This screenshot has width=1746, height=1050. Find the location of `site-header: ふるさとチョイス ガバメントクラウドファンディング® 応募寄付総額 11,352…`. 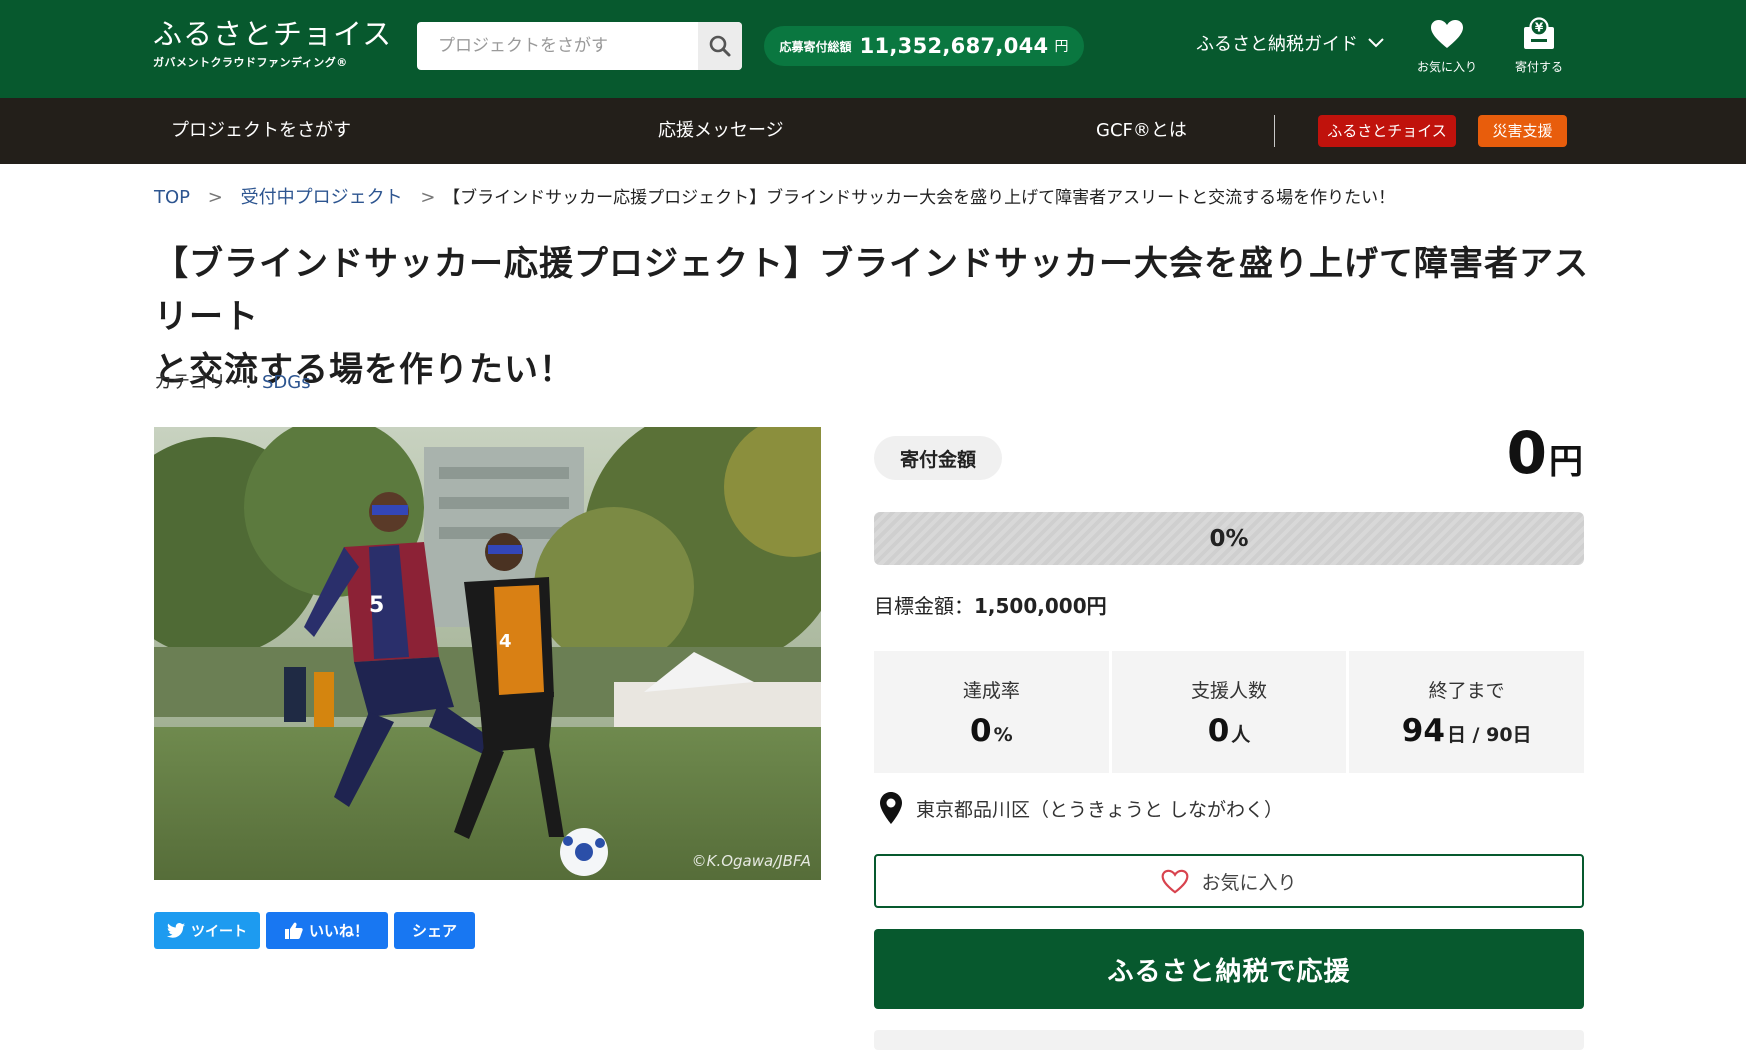

site-header: ふるさとチョイス ガバメントクラウドファンディング® 応募寄付総額 11,352… is located at coordinates (873, 49).